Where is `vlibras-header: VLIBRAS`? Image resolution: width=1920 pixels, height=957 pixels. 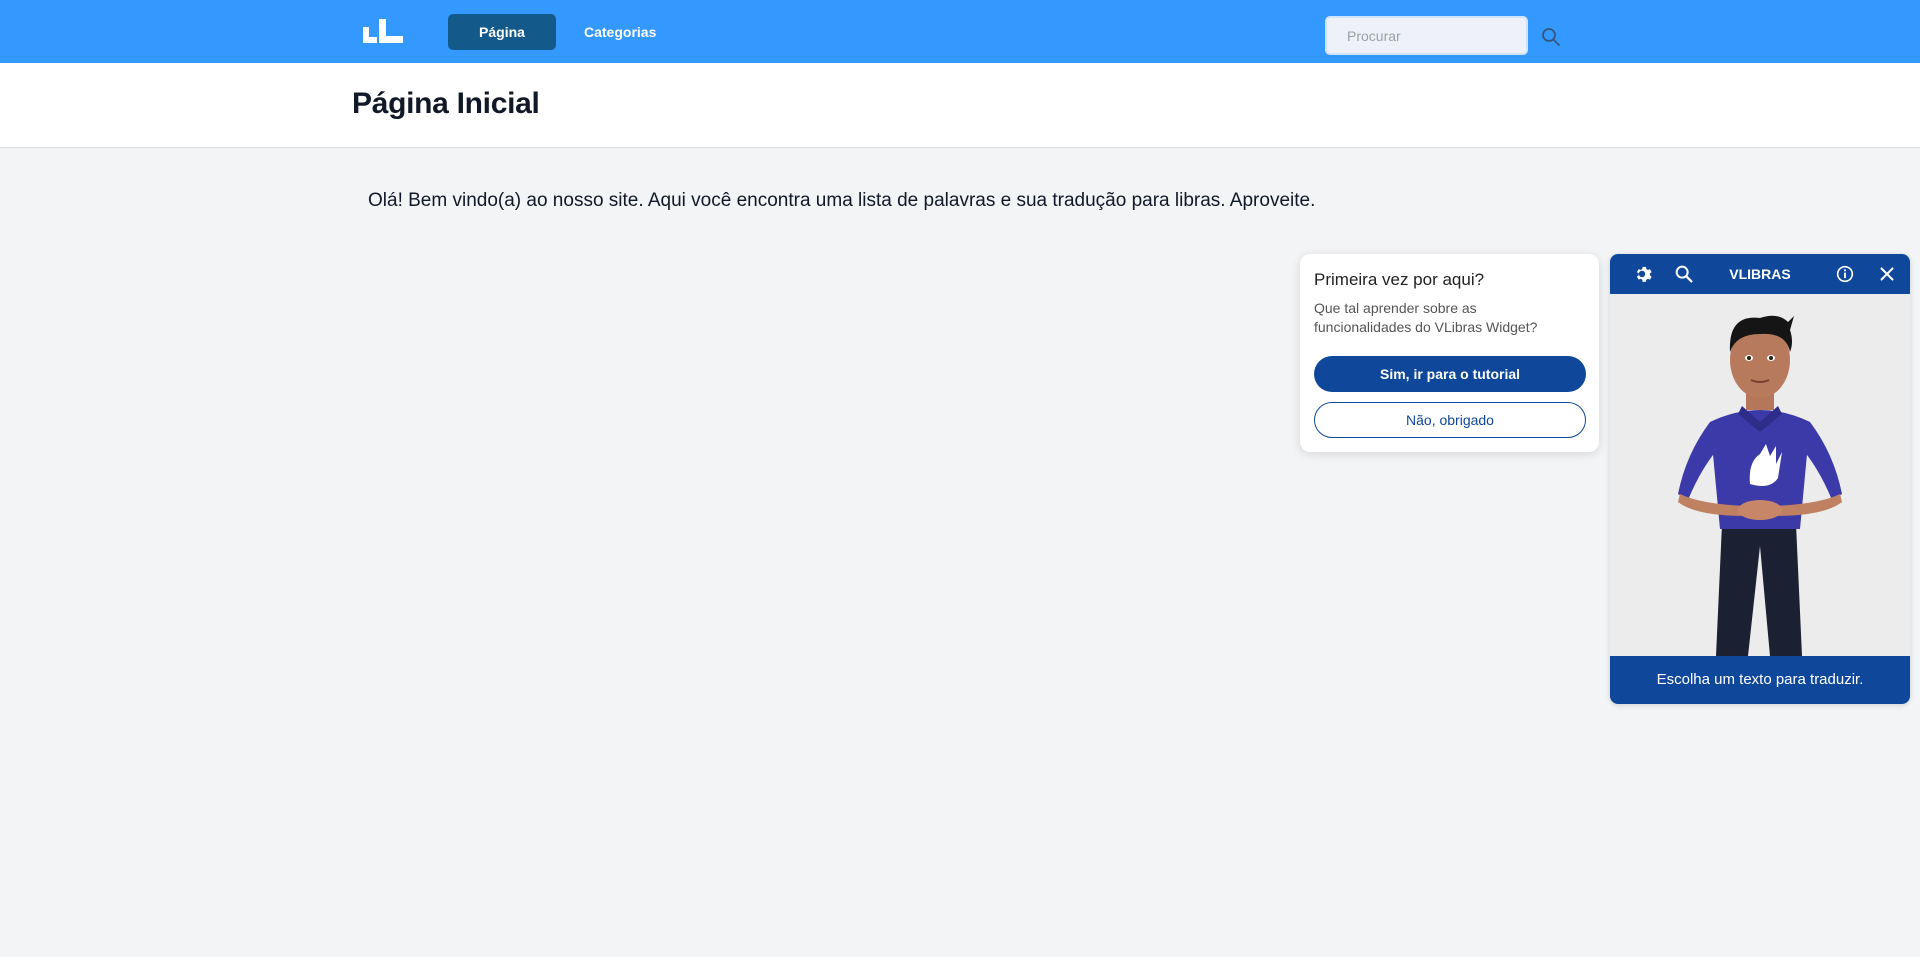 vlibras-header: VLIBRAS is located at coordinates (1760, 274).